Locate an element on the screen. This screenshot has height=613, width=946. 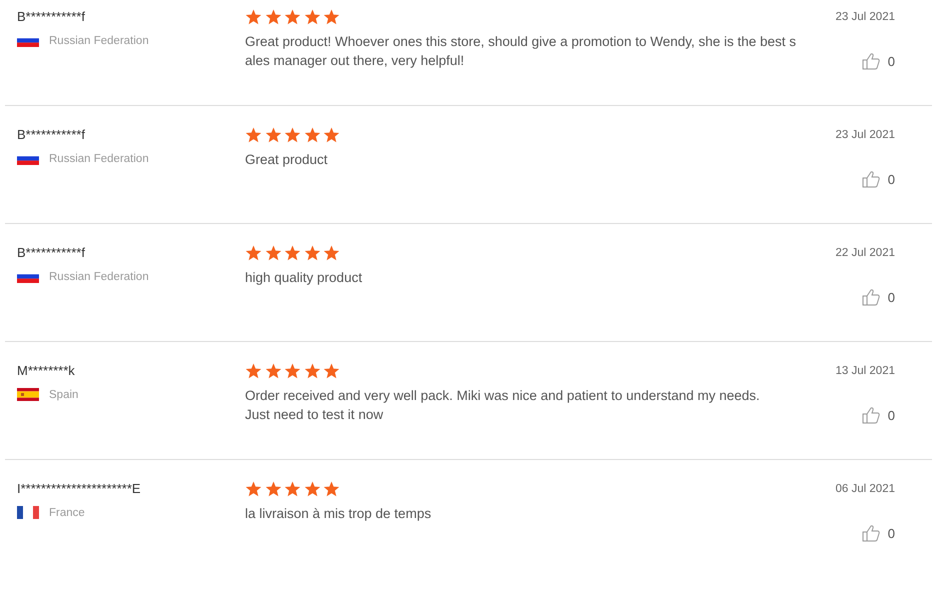
review-text: Order received and very well pack. Miki was nice and patient to understand my needs. Just need to test it now is located at coordinates (503, 405).